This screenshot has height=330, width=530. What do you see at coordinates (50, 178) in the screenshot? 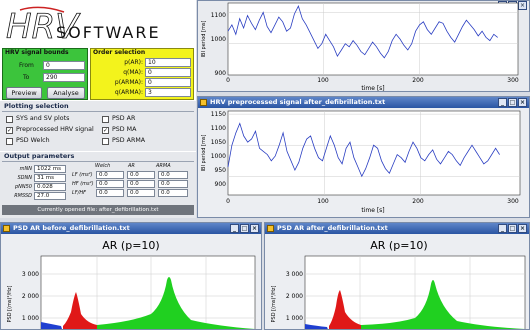
I see `param-value-sdnn: 31 ms` at bounding box center [50, 178].